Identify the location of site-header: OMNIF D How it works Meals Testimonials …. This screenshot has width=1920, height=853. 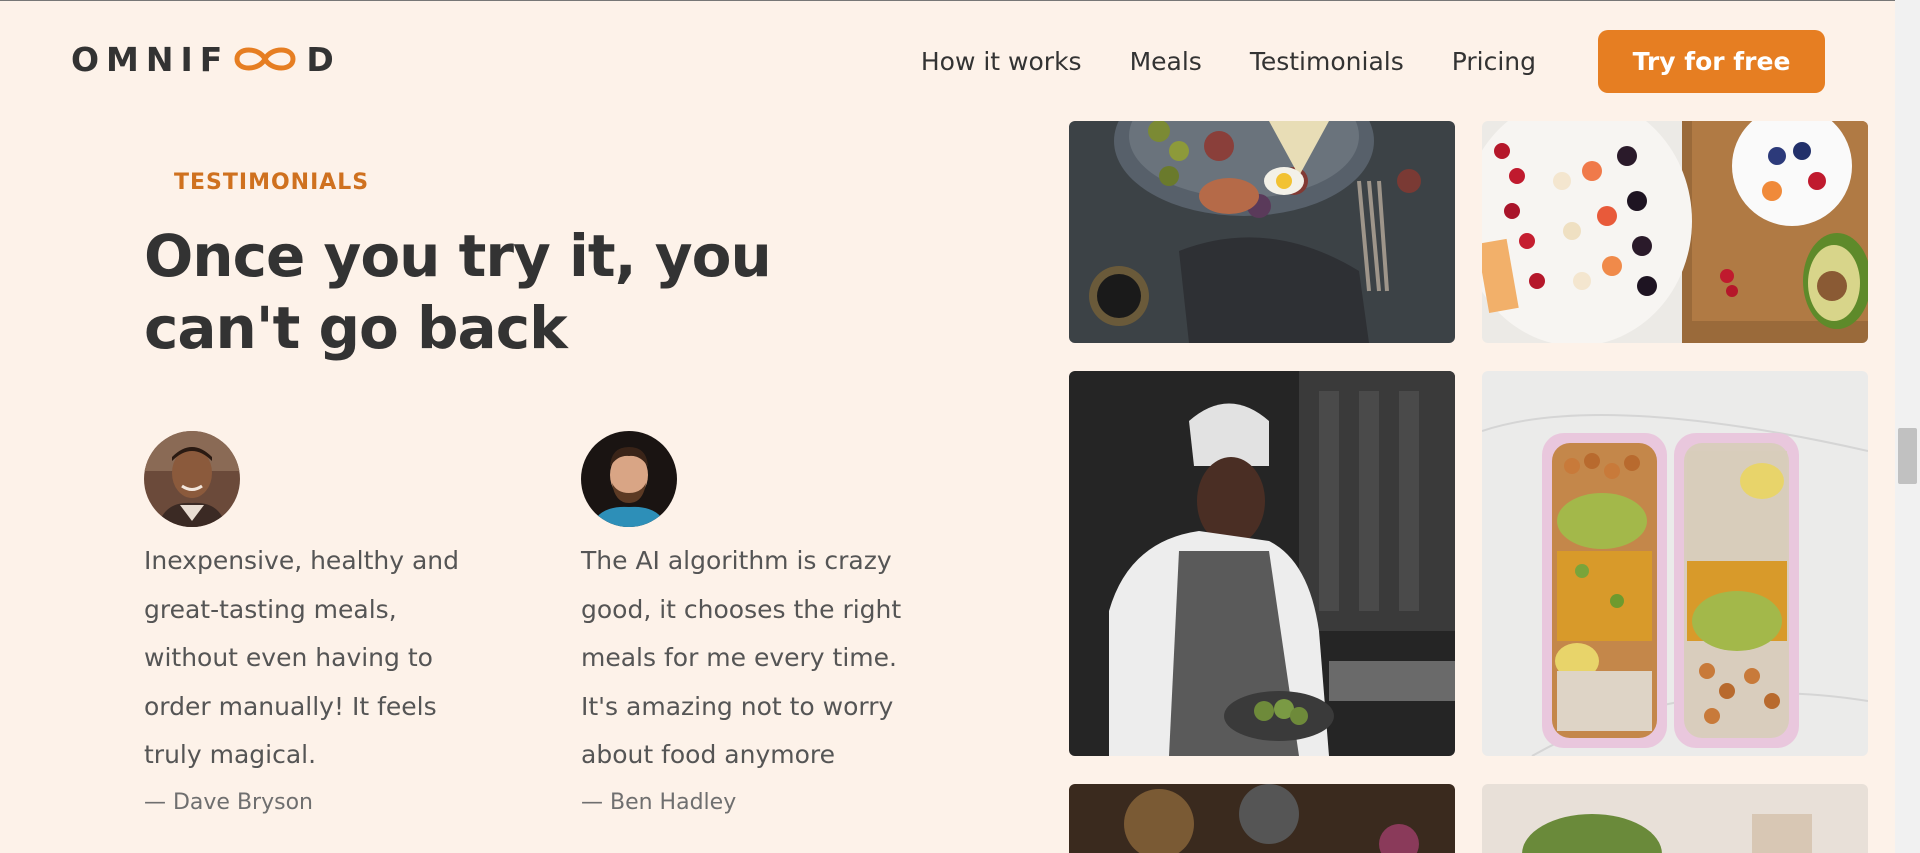
(947, 61).